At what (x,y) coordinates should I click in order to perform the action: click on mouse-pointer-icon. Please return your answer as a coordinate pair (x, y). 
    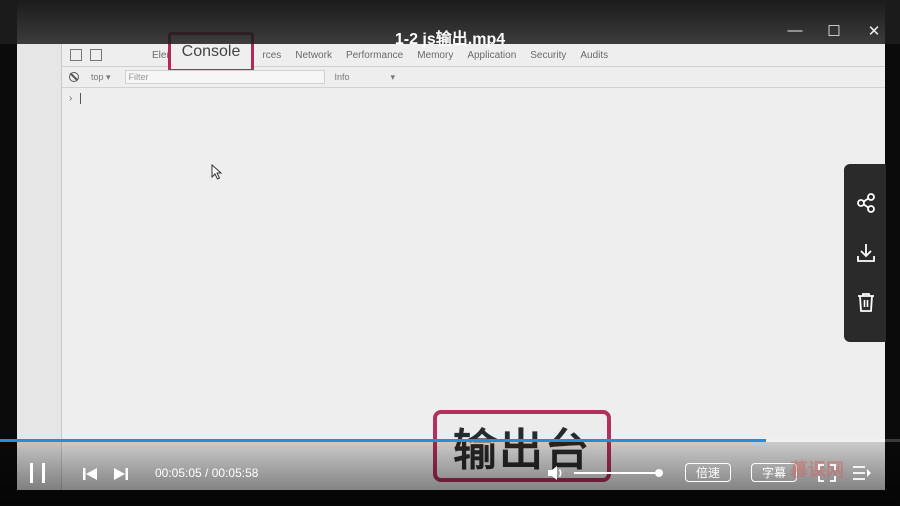
    Looking at the image, I should click on (217, 172).